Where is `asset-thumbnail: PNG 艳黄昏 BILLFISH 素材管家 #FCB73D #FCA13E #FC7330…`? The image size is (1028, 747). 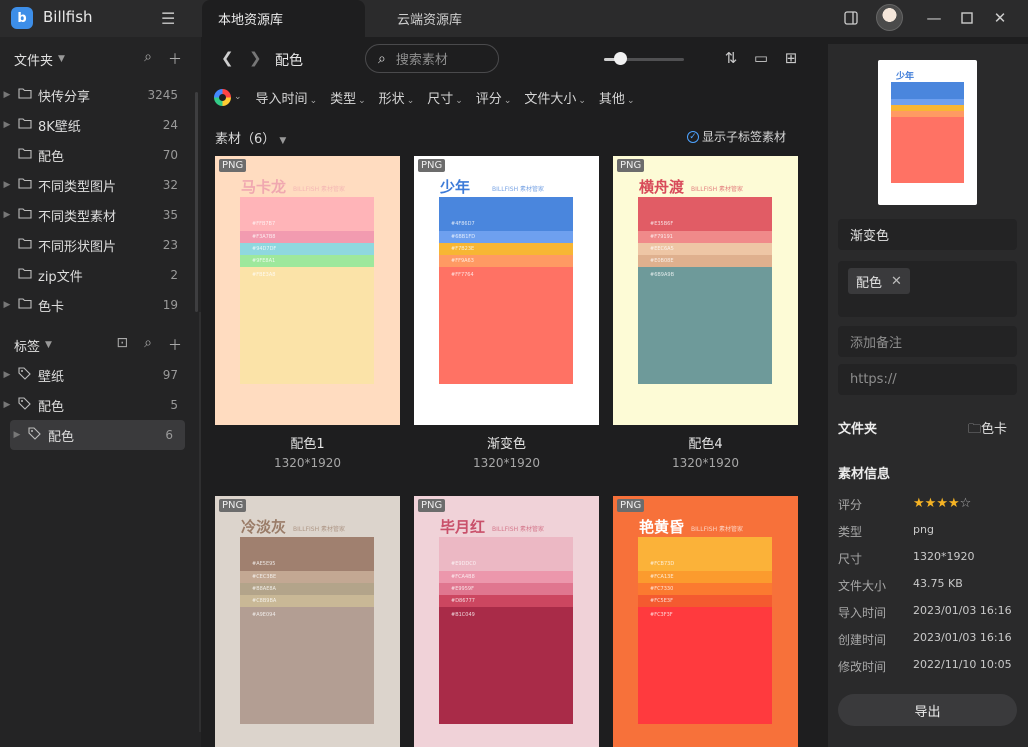 asset-thumbnail: PNG 艳黄昏 BILLFISH 素材管家 #FCB73D #FCA13E #FC7330… is located at coordinates (705, 621).